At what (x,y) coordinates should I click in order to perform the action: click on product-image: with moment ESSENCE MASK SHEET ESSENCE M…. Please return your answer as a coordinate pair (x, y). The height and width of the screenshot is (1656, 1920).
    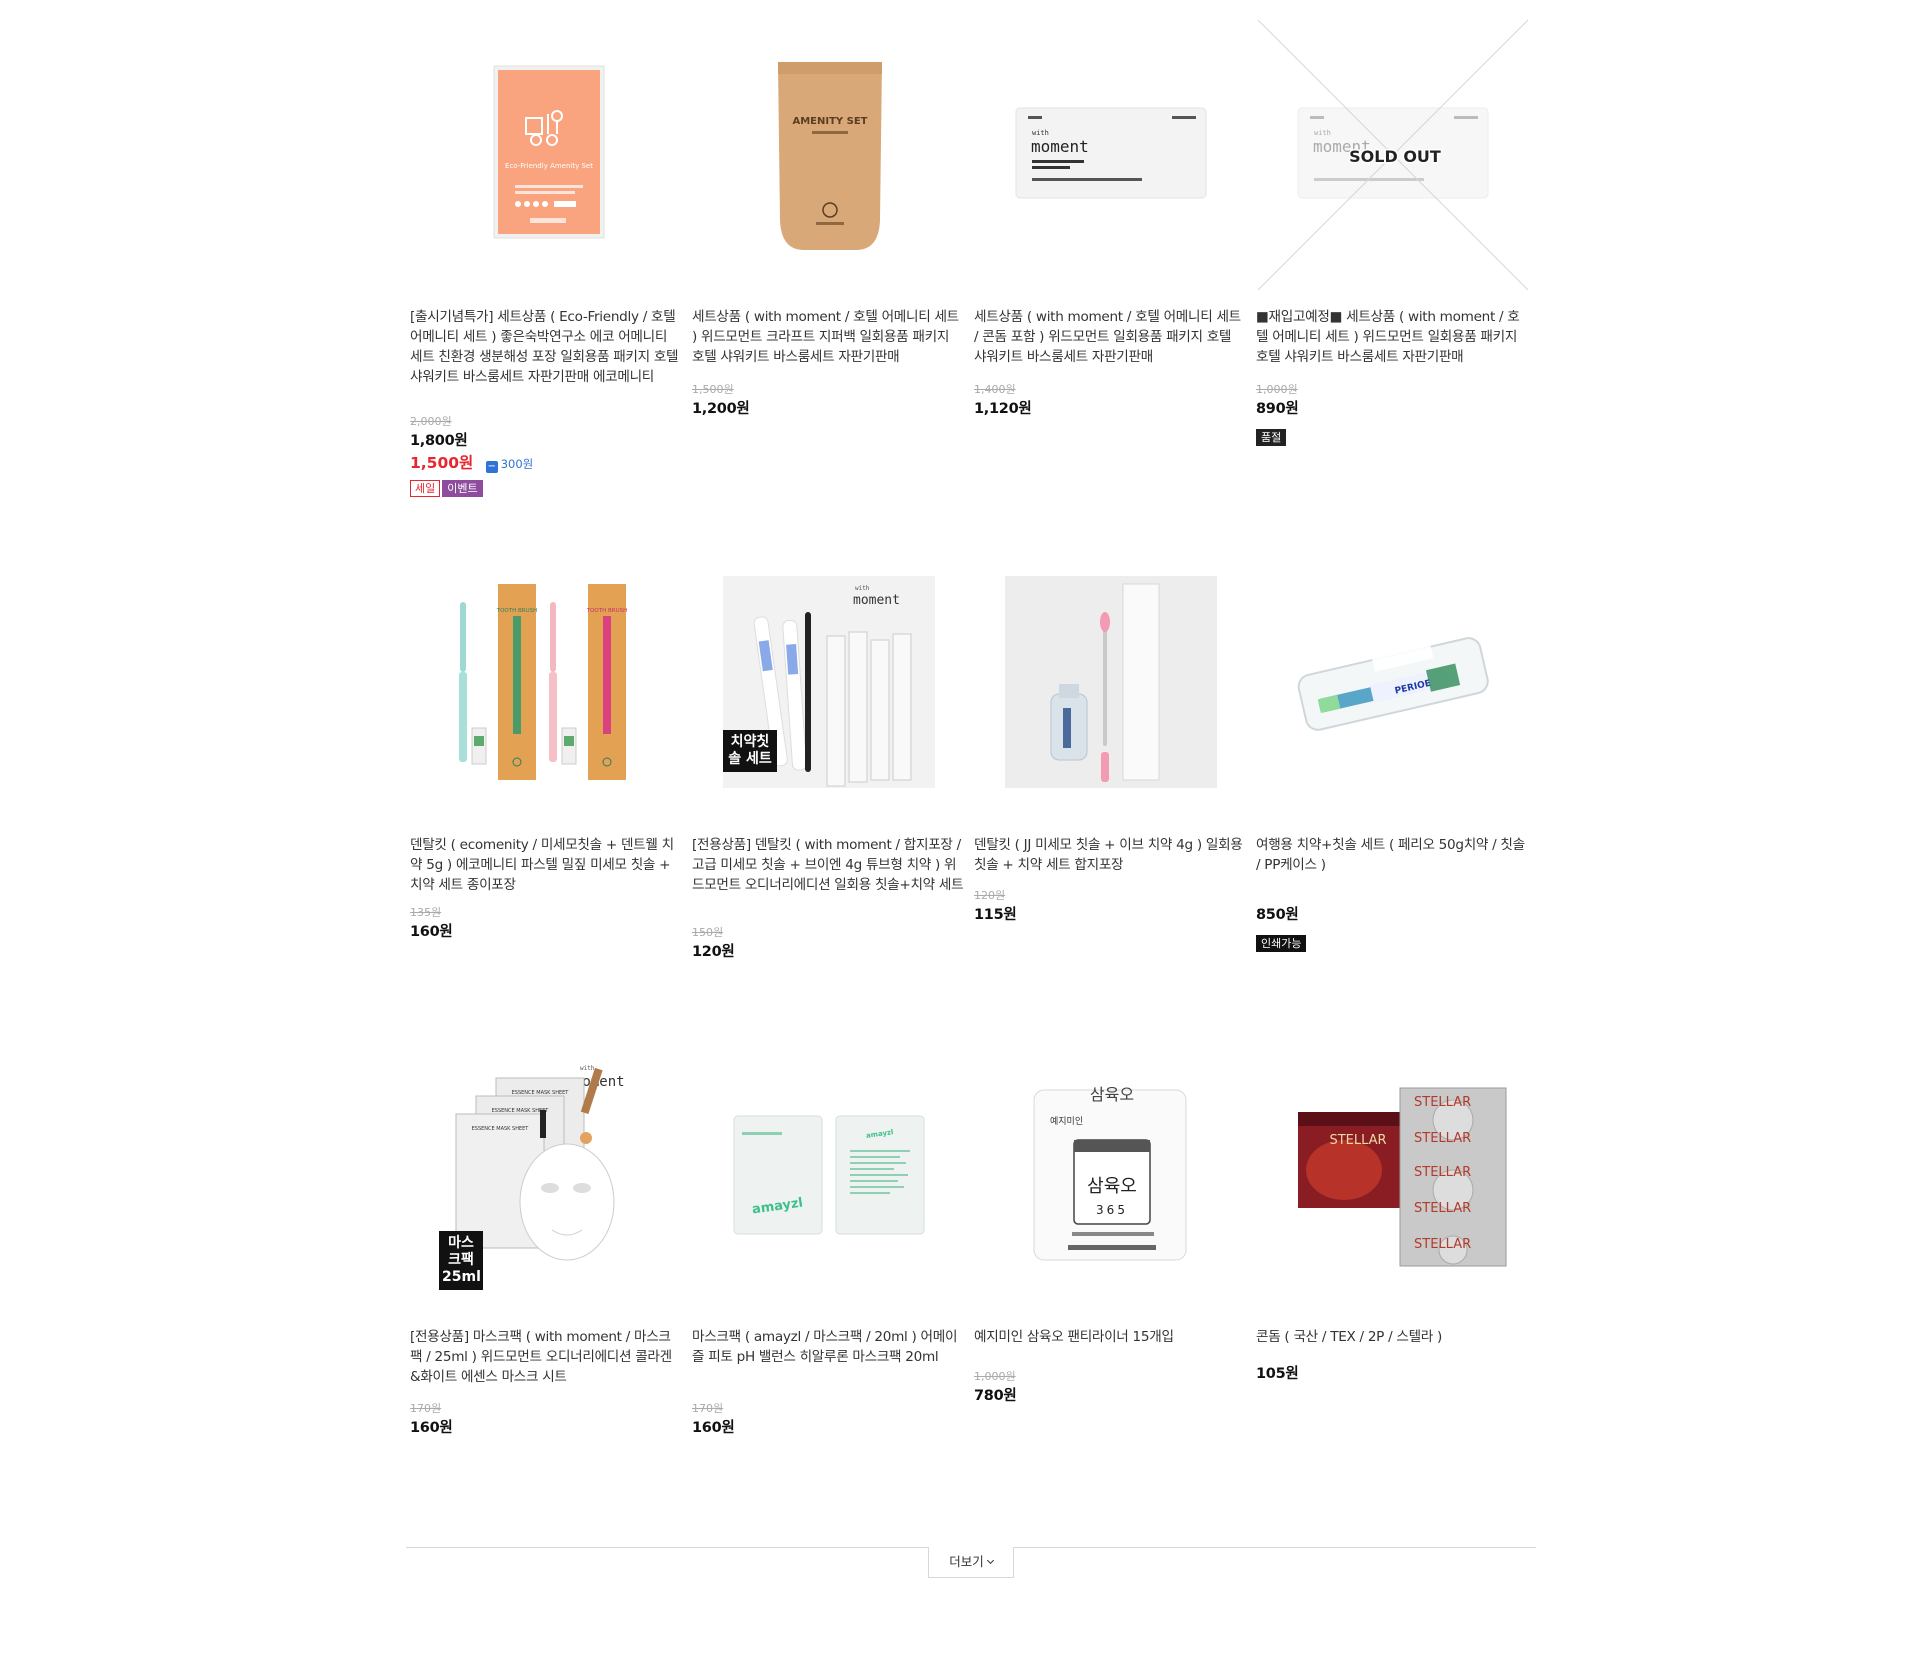
    Looking at the image, I should click on (547, 1175).